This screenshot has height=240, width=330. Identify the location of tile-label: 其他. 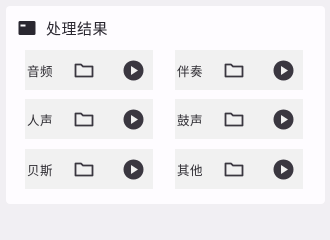
(190, 170).